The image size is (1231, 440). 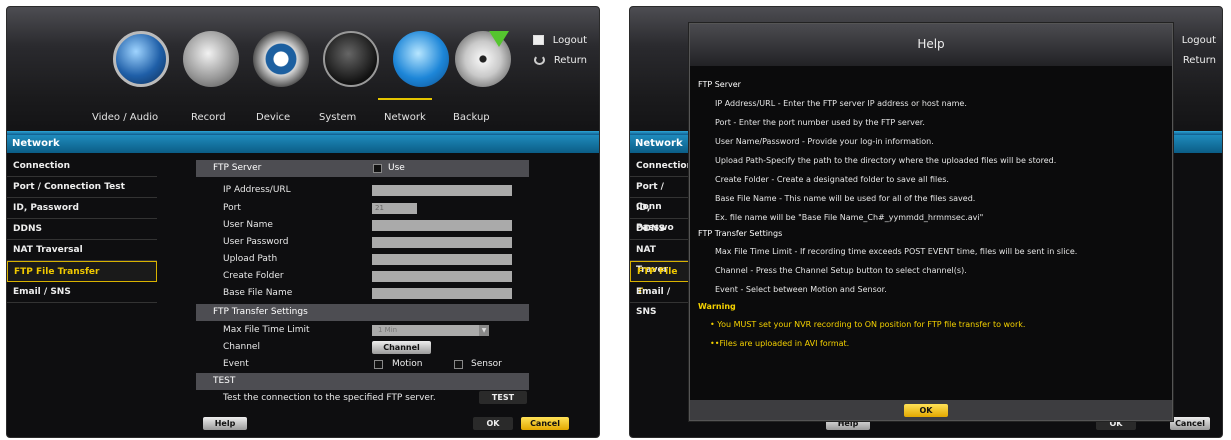 I want to click on sidebar-item-ftp: FTP File Tr, so click(x=660, y=279).